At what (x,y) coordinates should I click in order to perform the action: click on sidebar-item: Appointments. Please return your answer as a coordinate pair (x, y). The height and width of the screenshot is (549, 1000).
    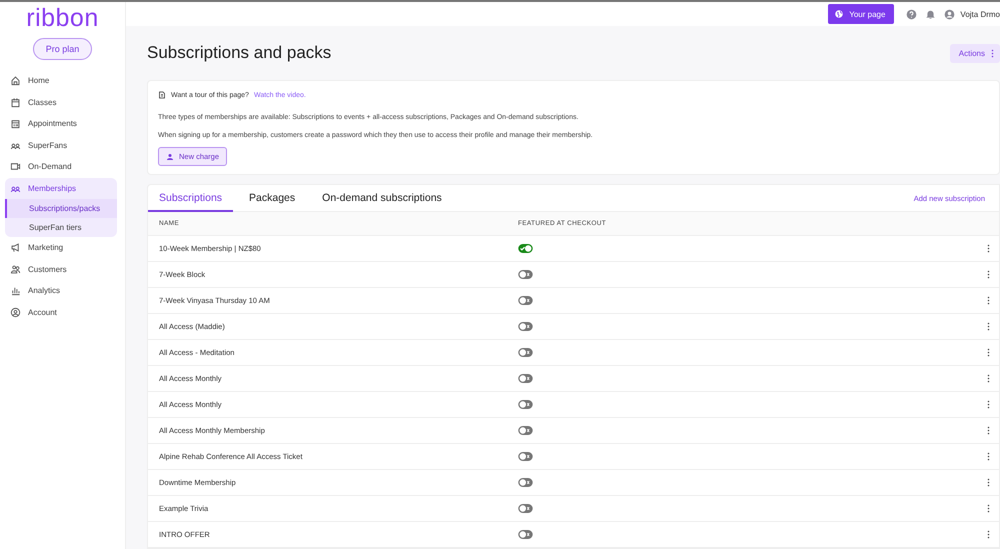
    Looking at the image, I should click on (61, 123).